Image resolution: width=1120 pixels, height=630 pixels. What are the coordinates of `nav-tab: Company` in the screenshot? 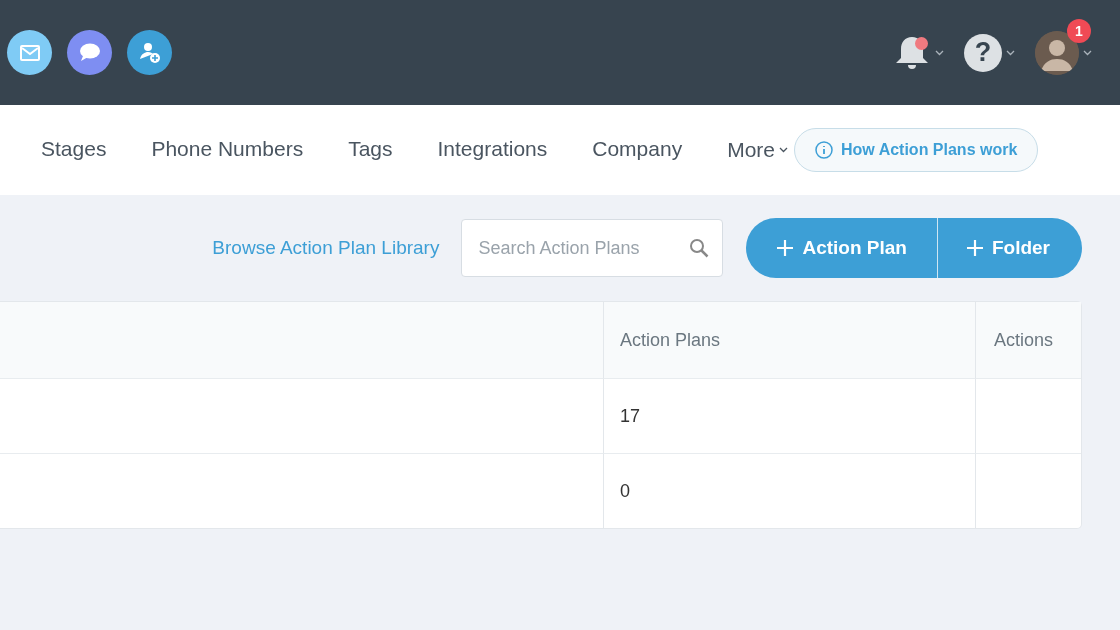 It's located at (637, 150).